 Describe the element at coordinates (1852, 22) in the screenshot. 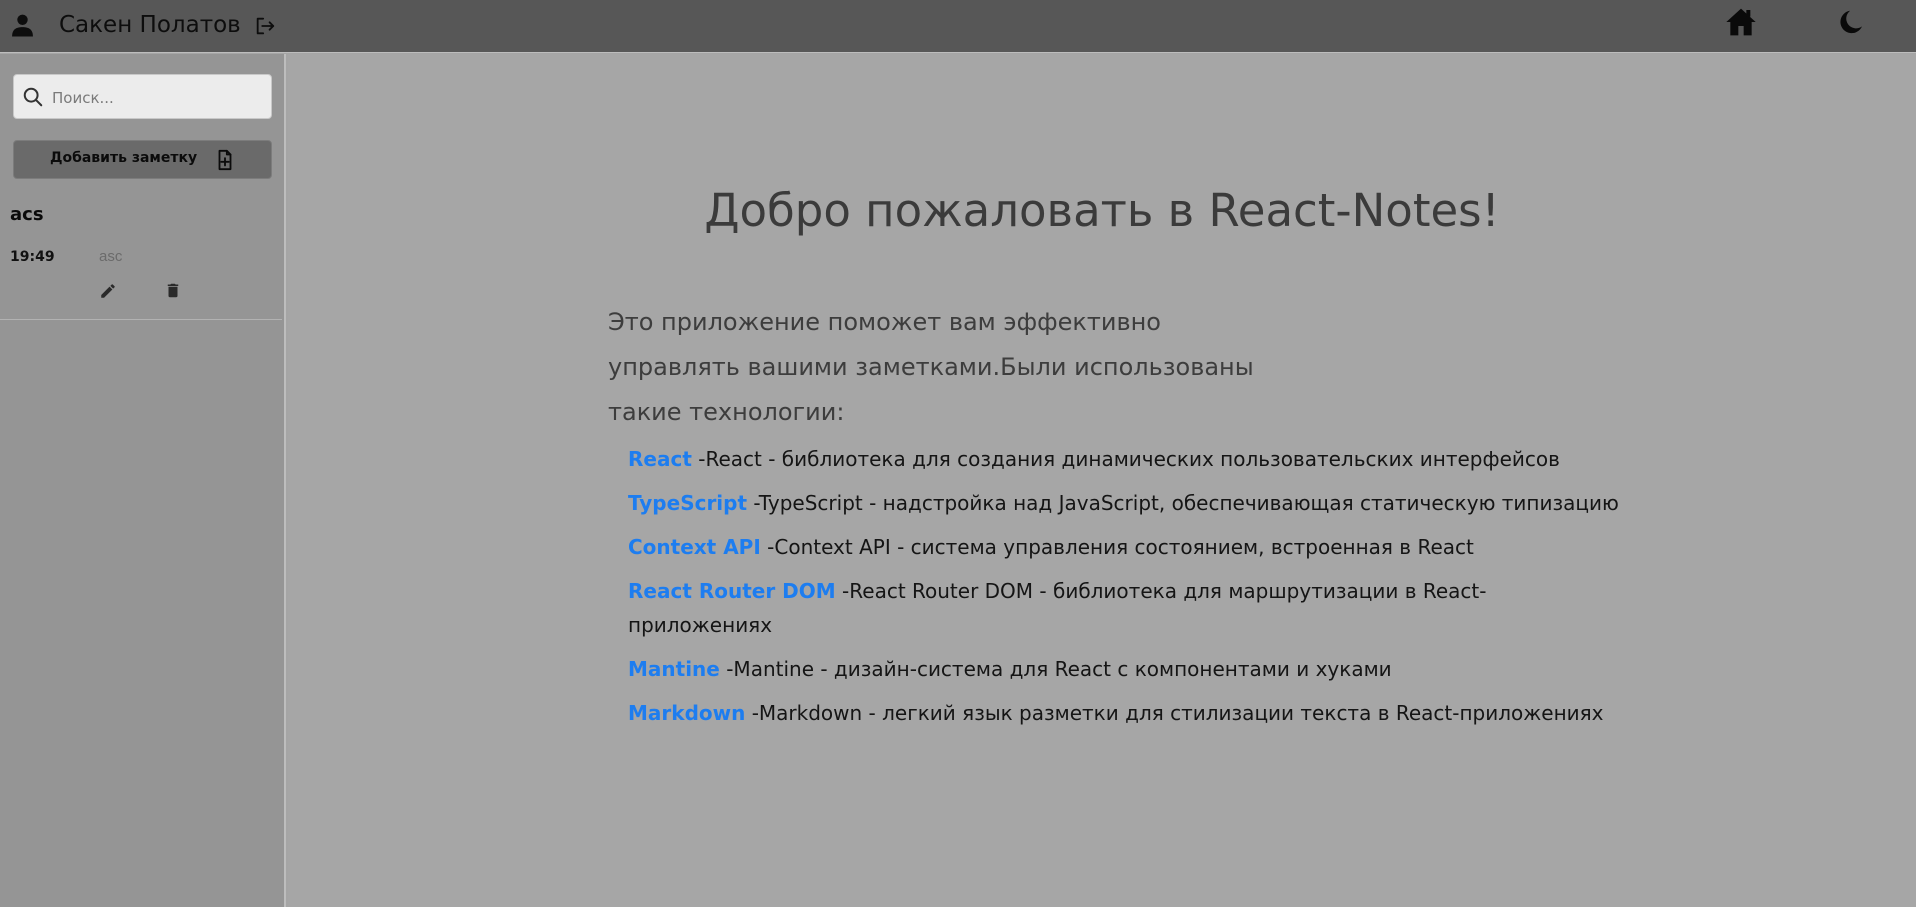

I see `dark-mode-icon` at that location.